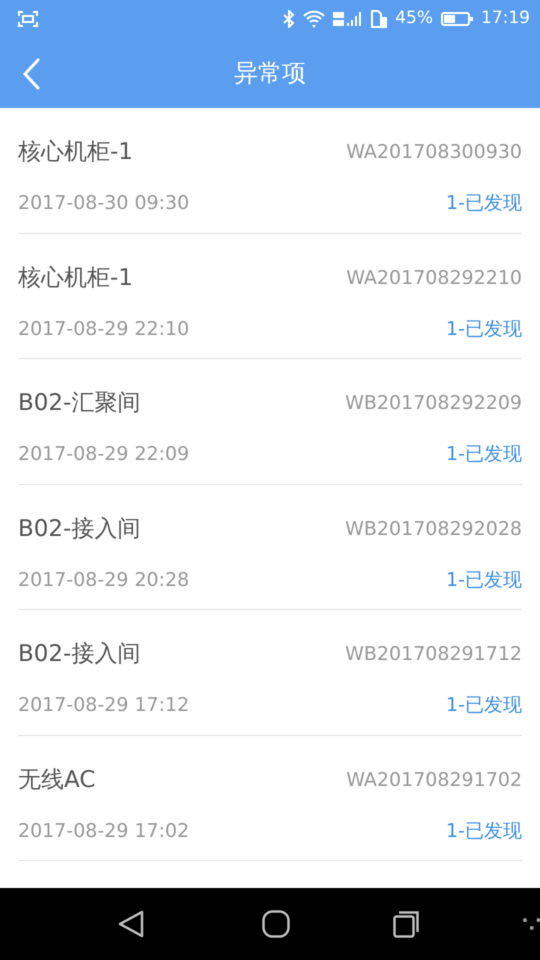 This screenshot has height=960, width=540. Describe the element at coordinates (57, 780) in the screenshot. I see `location-name: 无线AC` at that location.